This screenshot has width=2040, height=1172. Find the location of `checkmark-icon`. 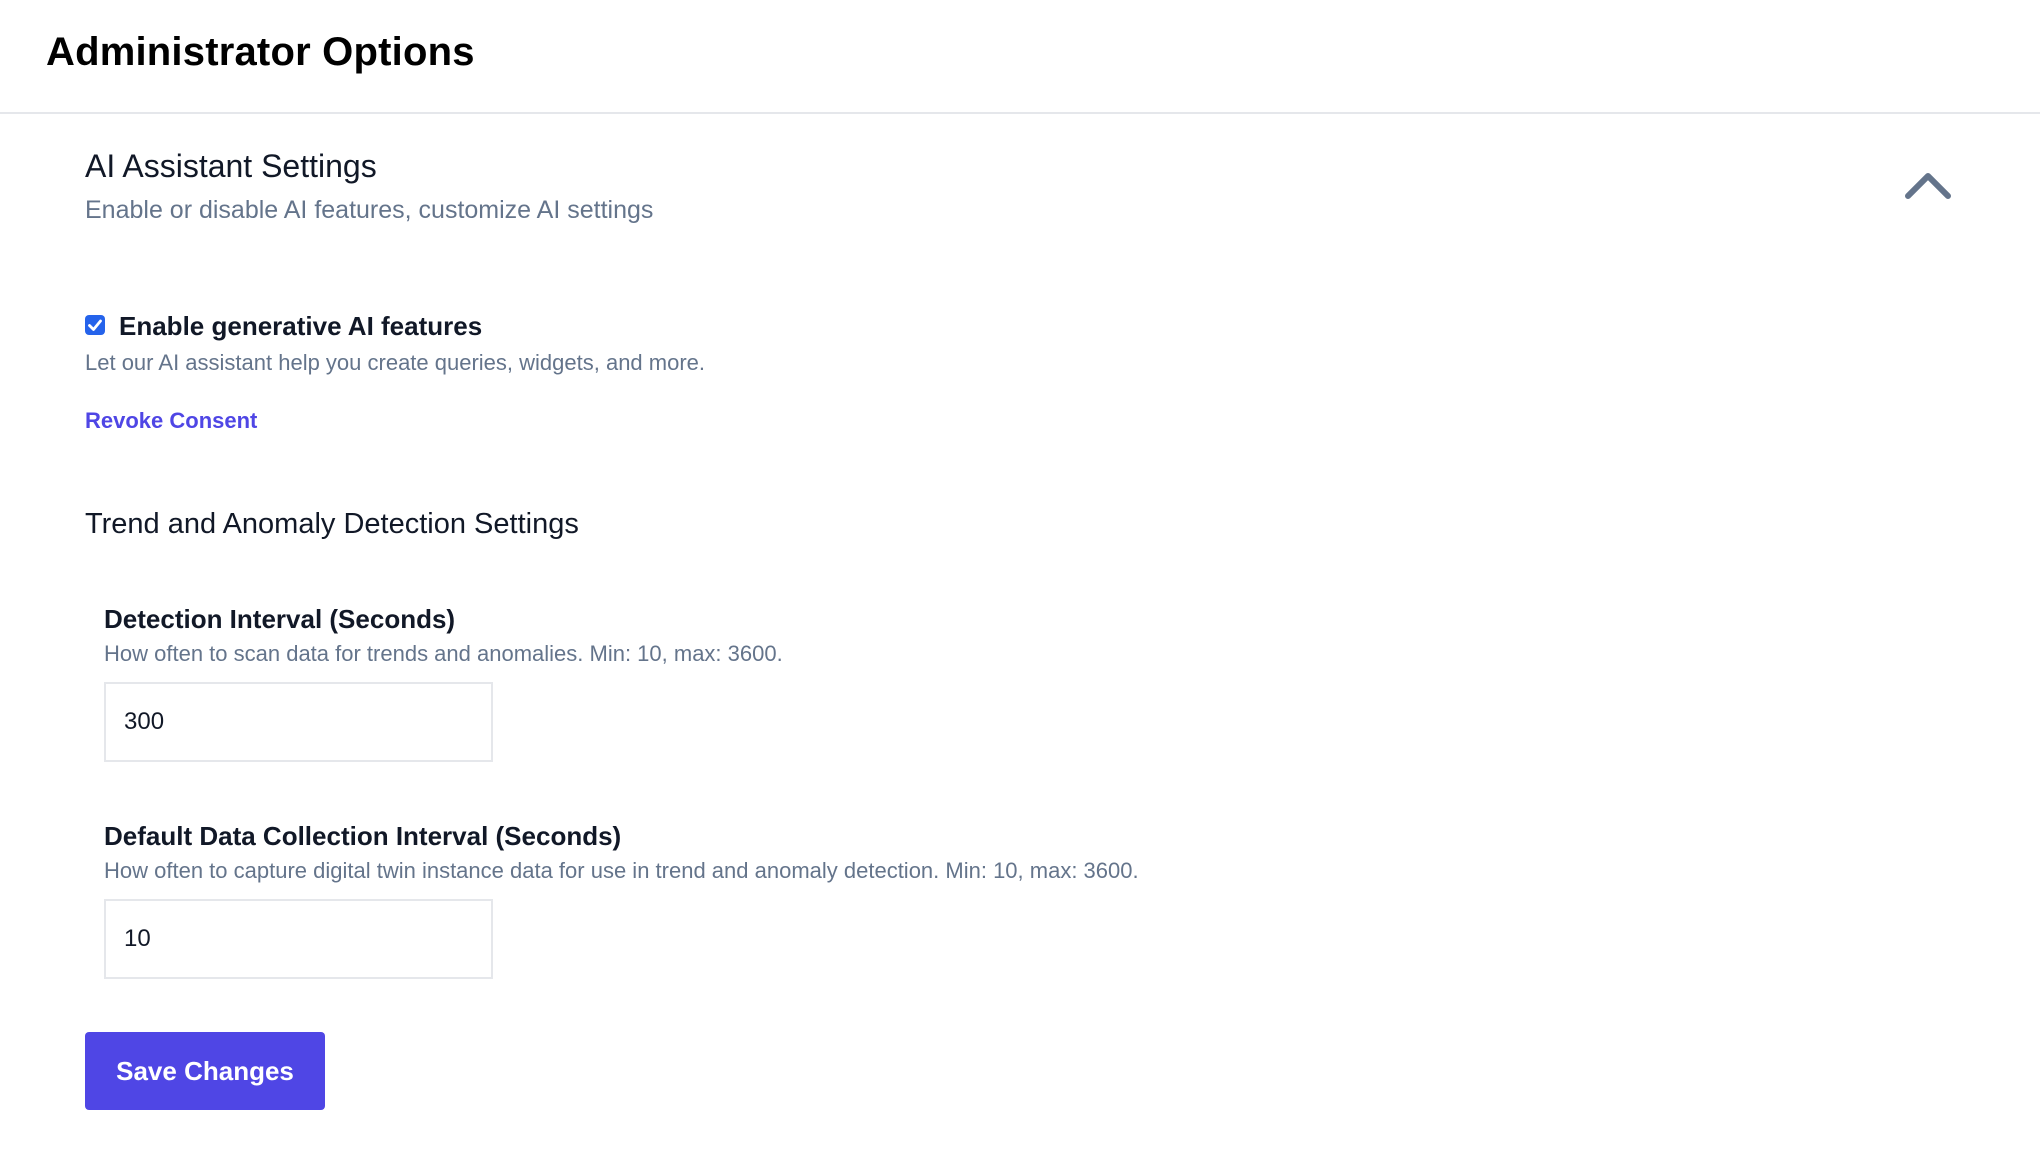

checkmark-icon is located at coordinates (95, 325).